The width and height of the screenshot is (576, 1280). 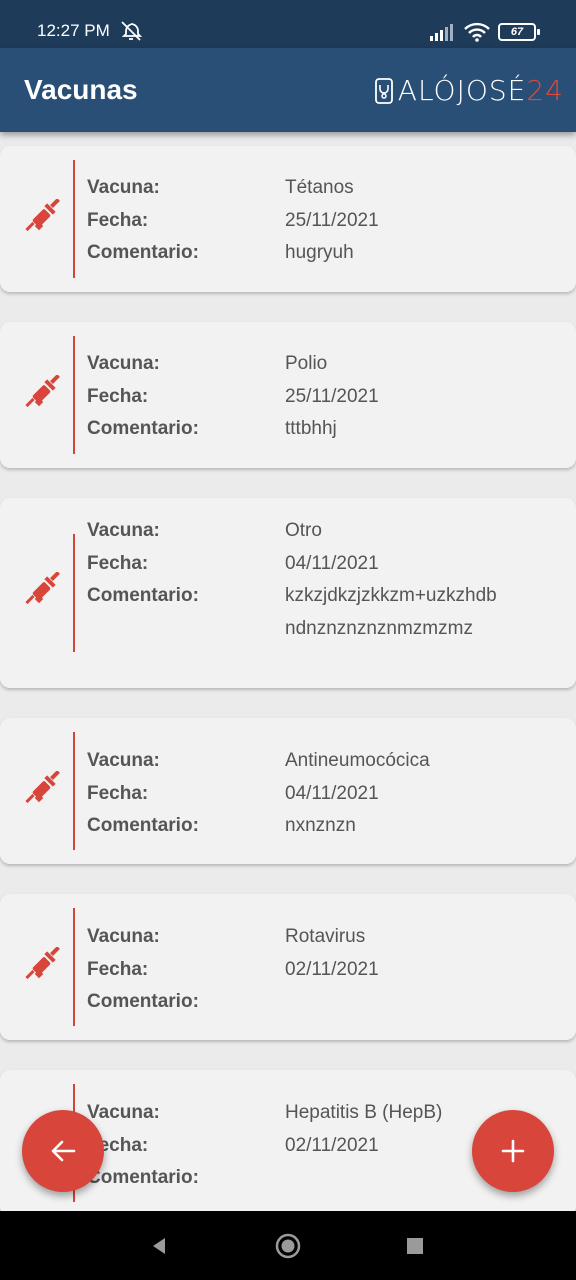 What do you see at coordinates (311, 428) in the screenshot?
I see `comentario-value: tttbhhj` at bounding box center [311, 428].